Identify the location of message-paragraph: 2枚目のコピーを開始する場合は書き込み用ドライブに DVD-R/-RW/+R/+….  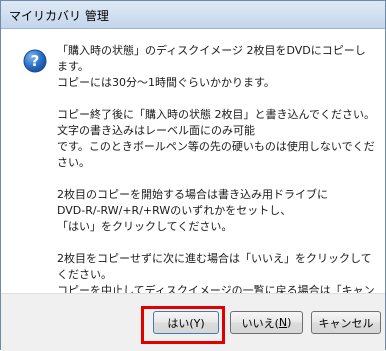
(192, 210).